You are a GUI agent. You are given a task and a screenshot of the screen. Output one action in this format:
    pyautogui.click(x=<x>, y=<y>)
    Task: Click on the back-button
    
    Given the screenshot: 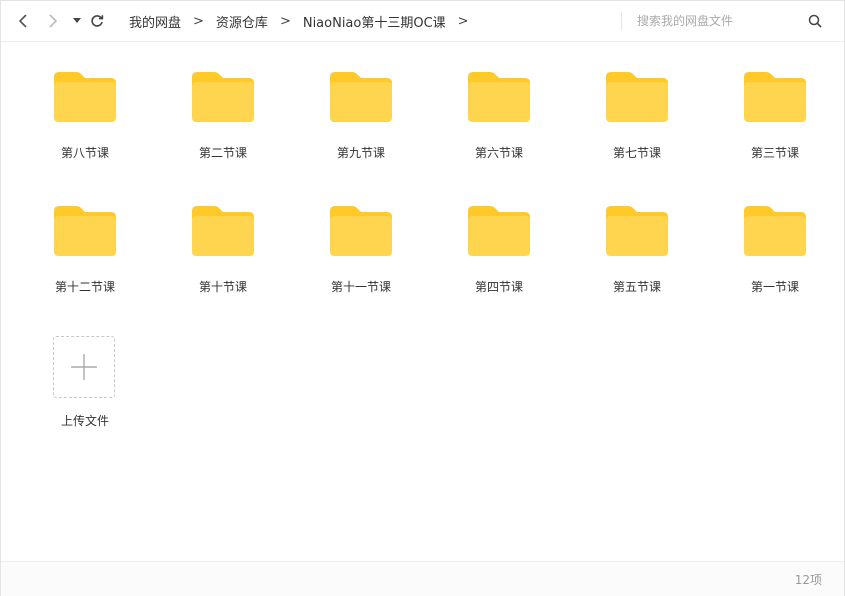 What is the action you would take?
    pyautogui.click(x=23, y=21)
    